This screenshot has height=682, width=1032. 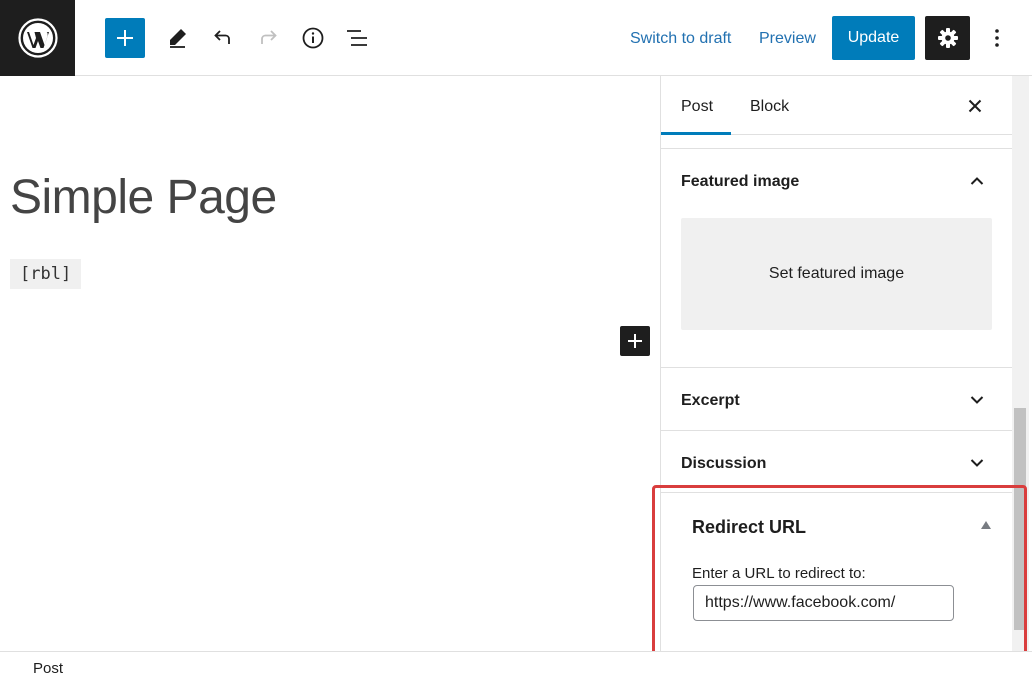 What do you see at coordinates (723, 464) in the screenshot?
I see `panel-title-discussion: Discussion` at bounding box center [723, 464].